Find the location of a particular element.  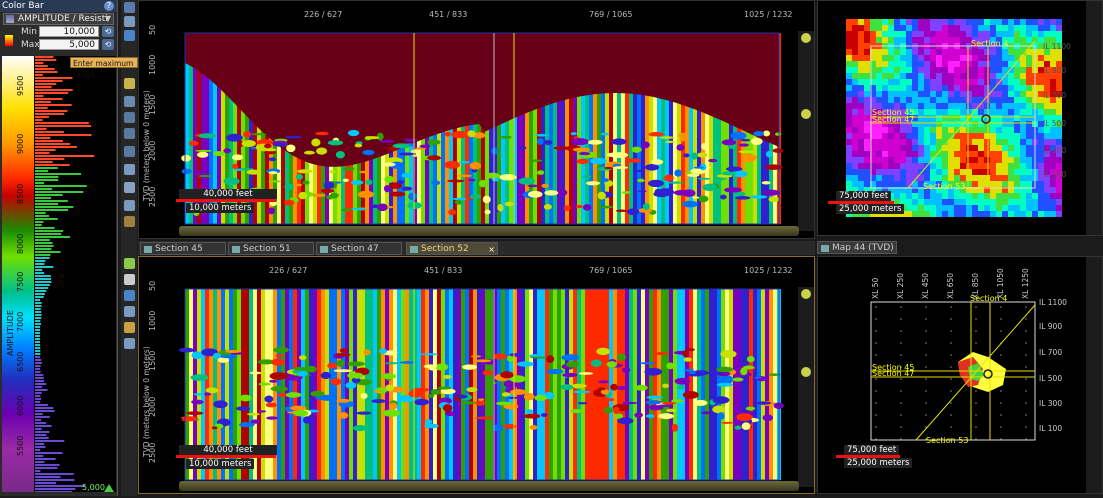

max-refresh-icon: ⟲ is located at coordinates (108, 44).